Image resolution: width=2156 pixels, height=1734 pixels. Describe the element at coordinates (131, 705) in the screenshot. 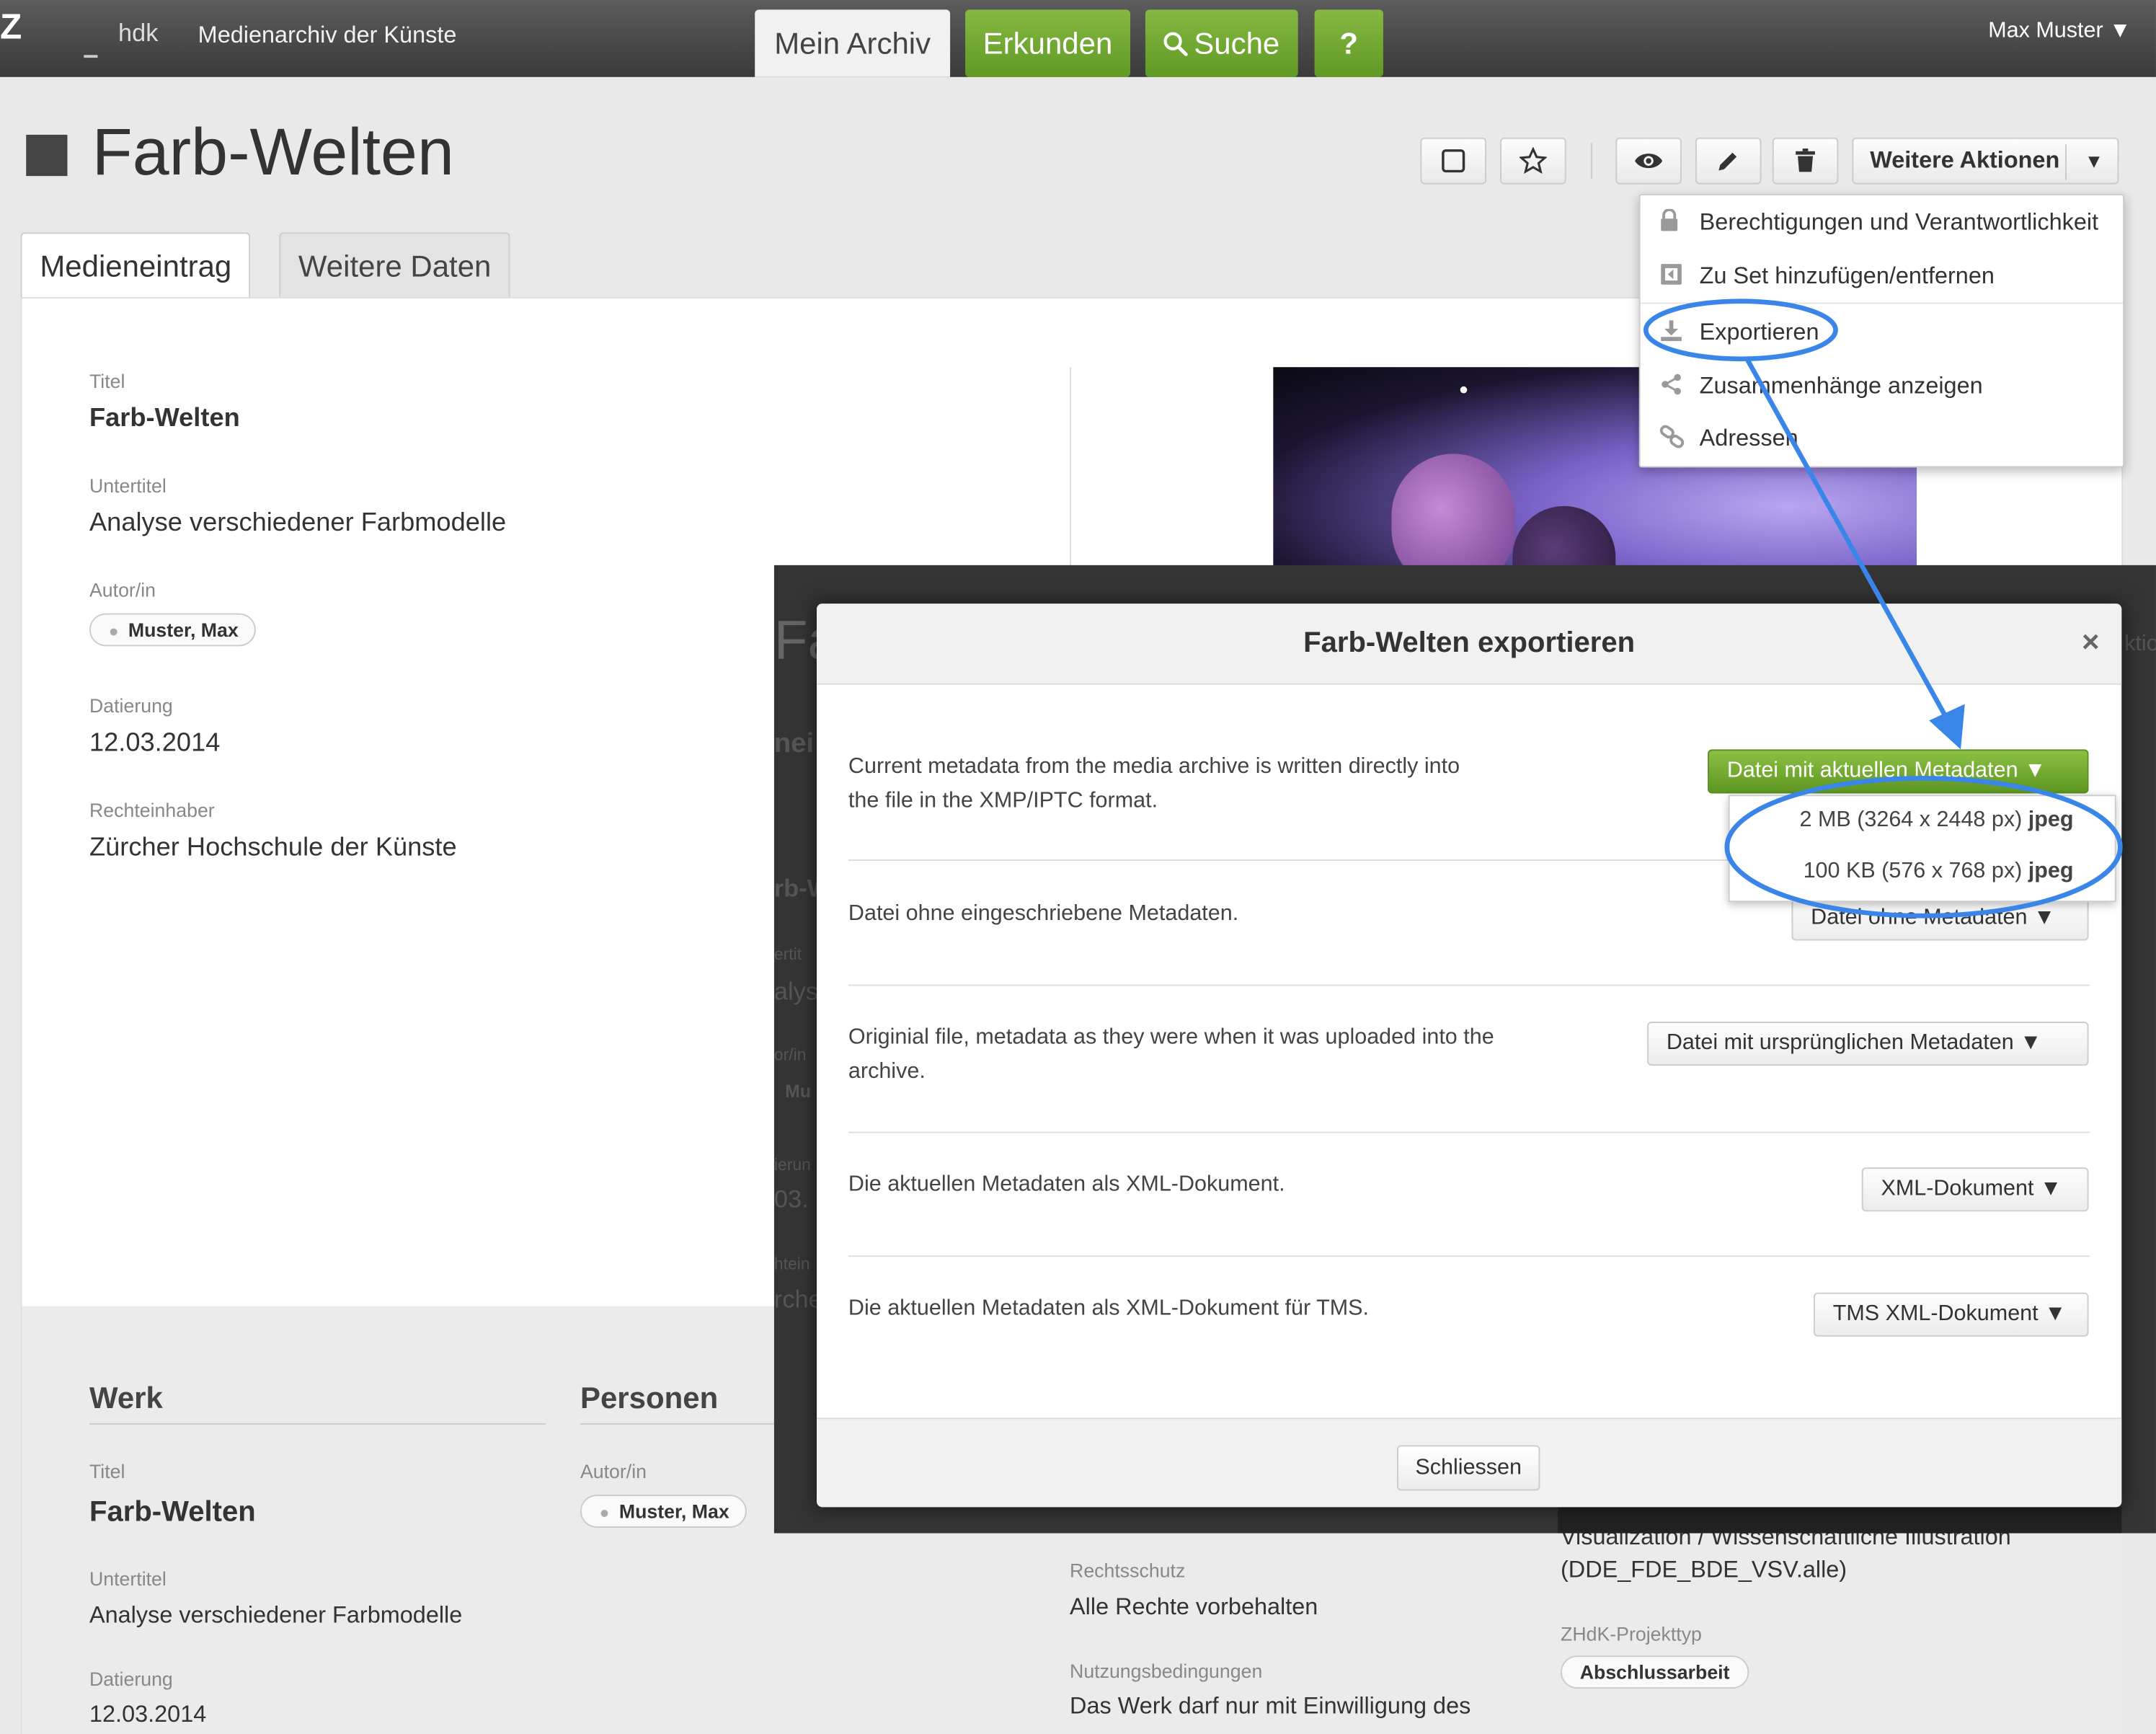

I see `field-label-datierung: Datierung` at that location.